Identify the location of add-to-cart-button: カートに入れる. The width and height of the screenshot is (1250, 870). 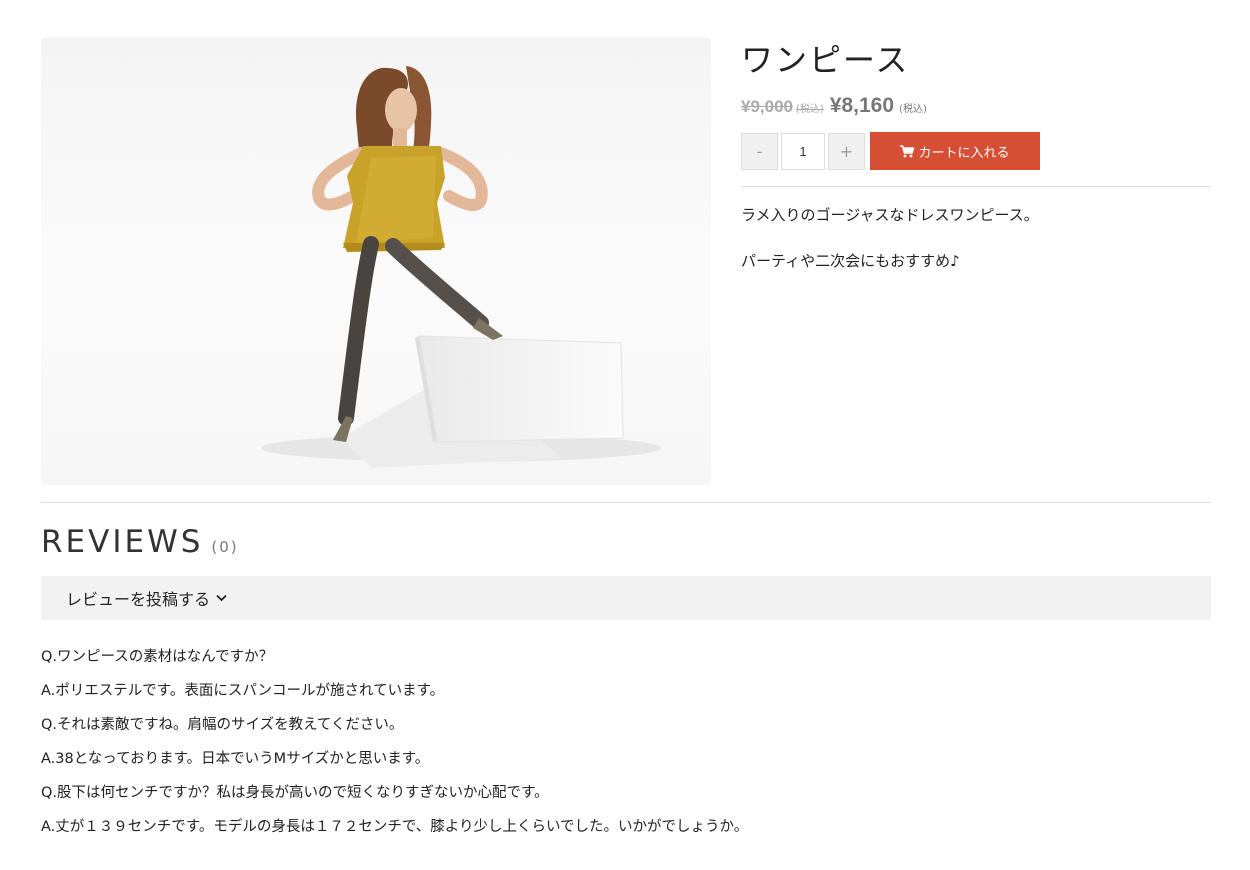
(955, 151).